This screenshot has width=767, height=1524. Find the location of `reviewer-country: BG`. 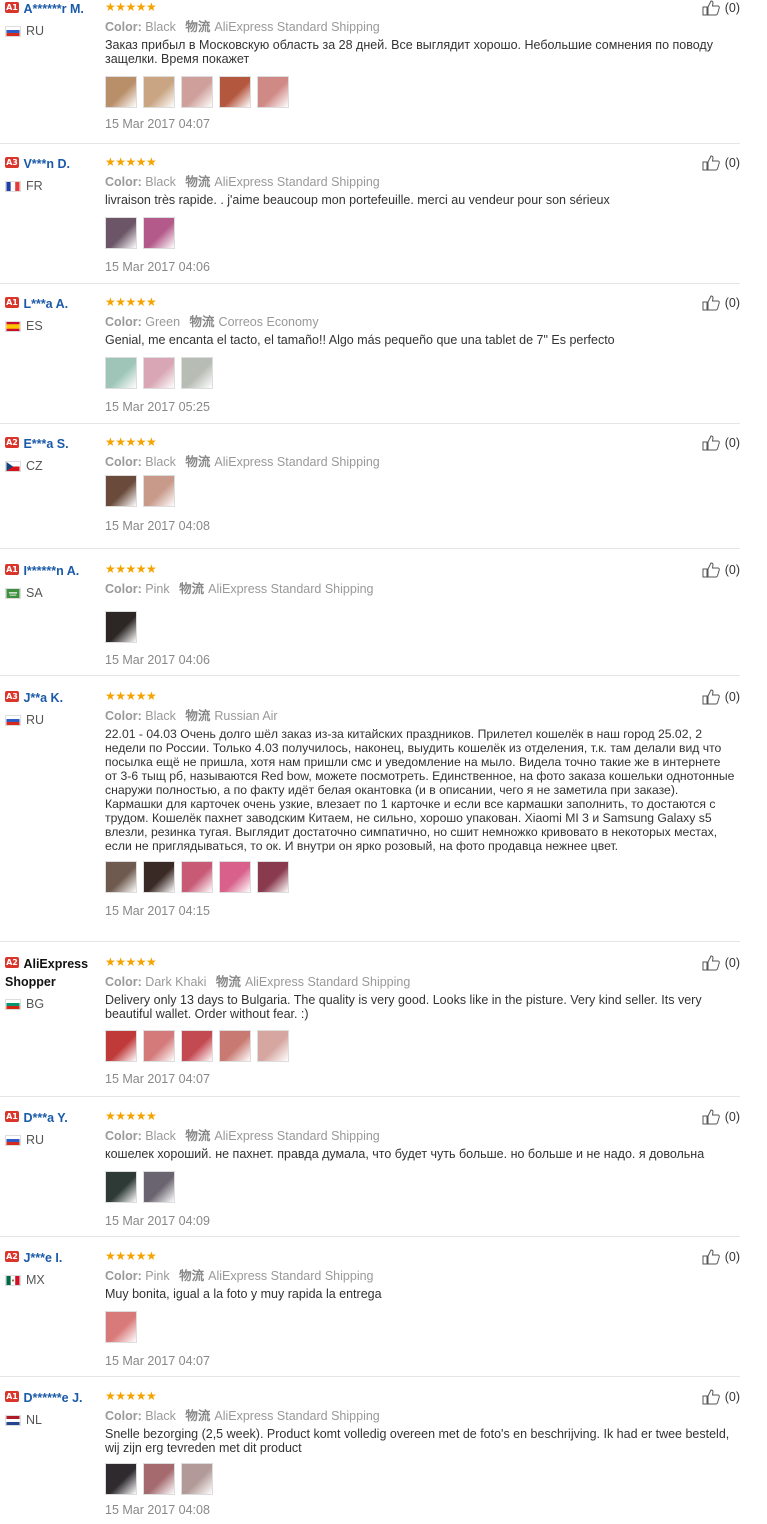

reviewer-country: BG is located at coordinates (52, 1004).